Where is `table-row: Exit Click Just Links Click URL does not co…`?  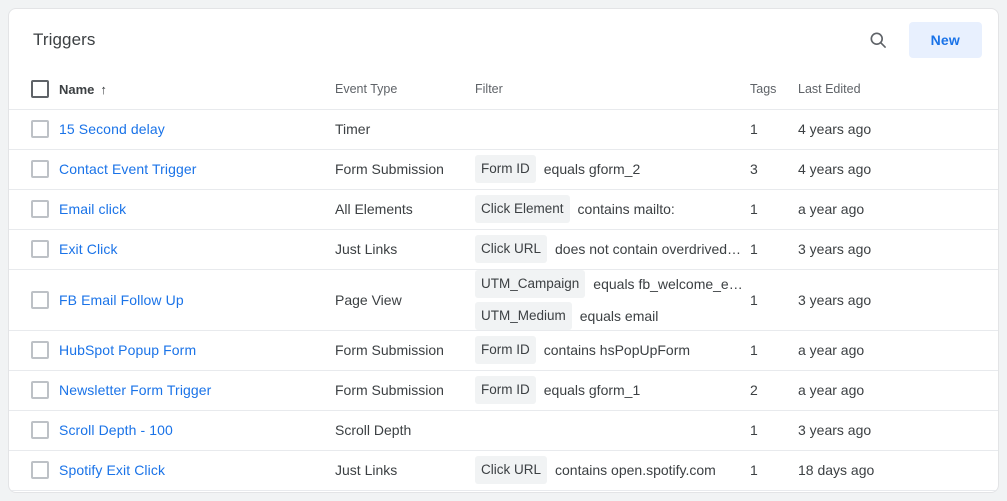 table-row: Exit Click Just Links Click URL does not co… is located at coordinates (503, 249).